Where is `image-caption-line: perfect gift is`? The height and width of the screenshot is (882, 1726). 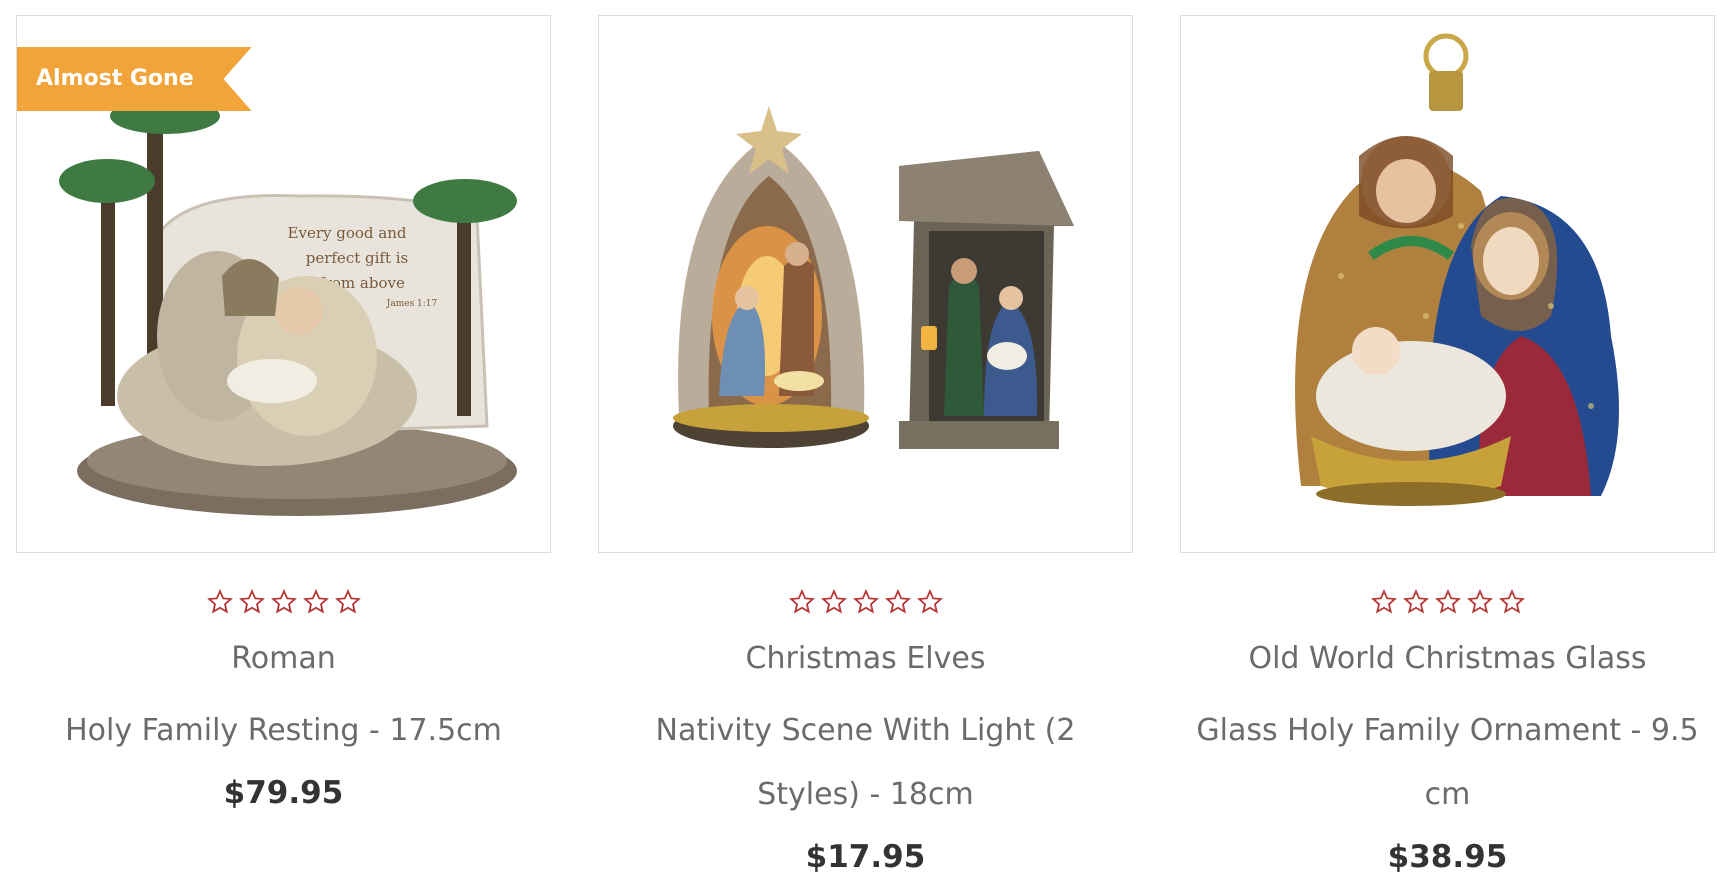 image-caption-line: perfect gift is is located at coordinates (357, 258).